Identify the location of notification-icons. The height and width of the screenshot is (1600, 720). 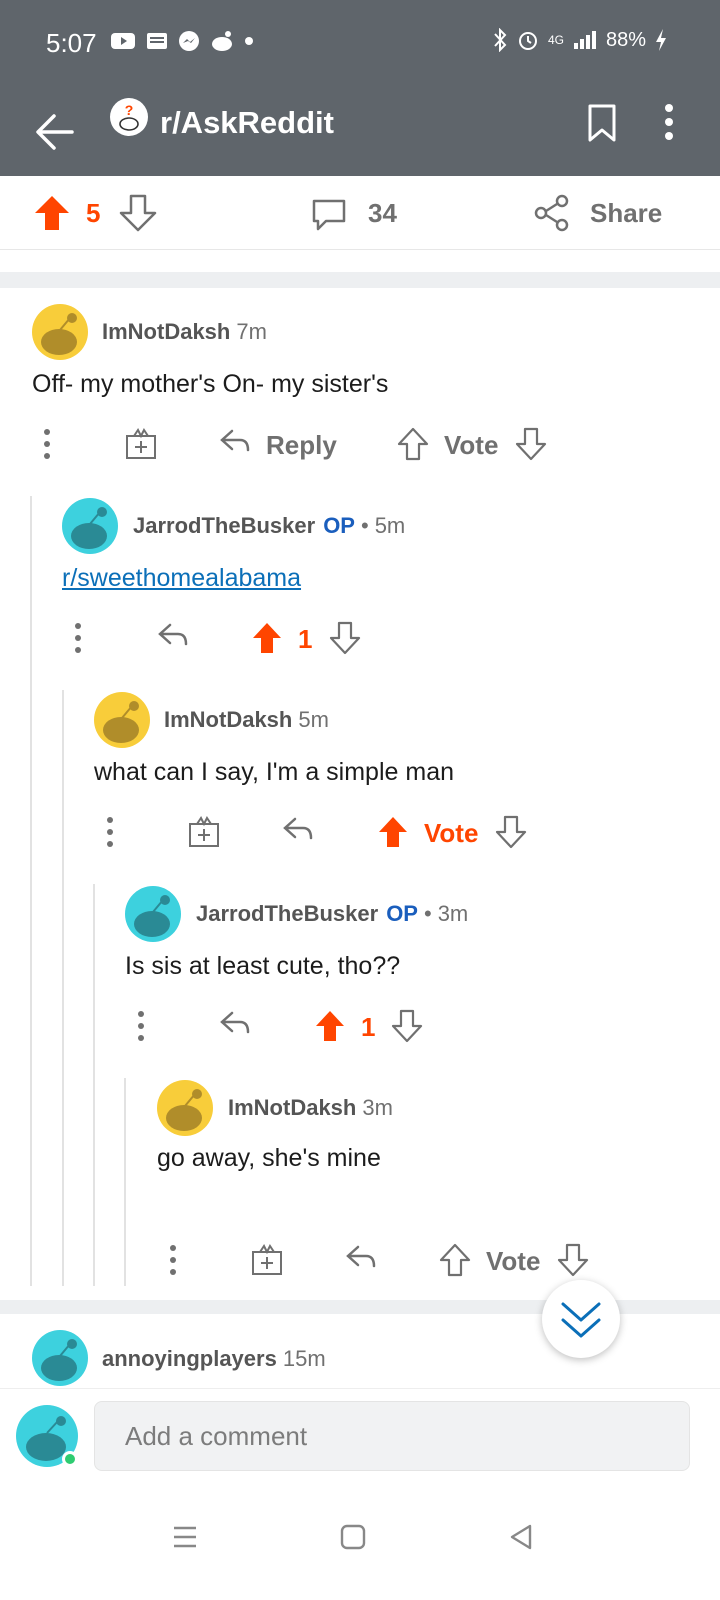
(182, 41).